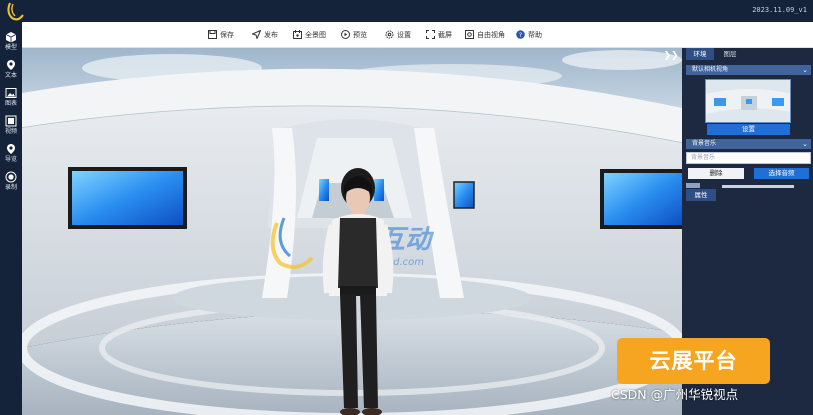 The width and height of the screenshot is (813, 415). What do you see at coordinates (389, 34) in the screenshot?
I see `gear-icon` at bounding box center [389, 34].